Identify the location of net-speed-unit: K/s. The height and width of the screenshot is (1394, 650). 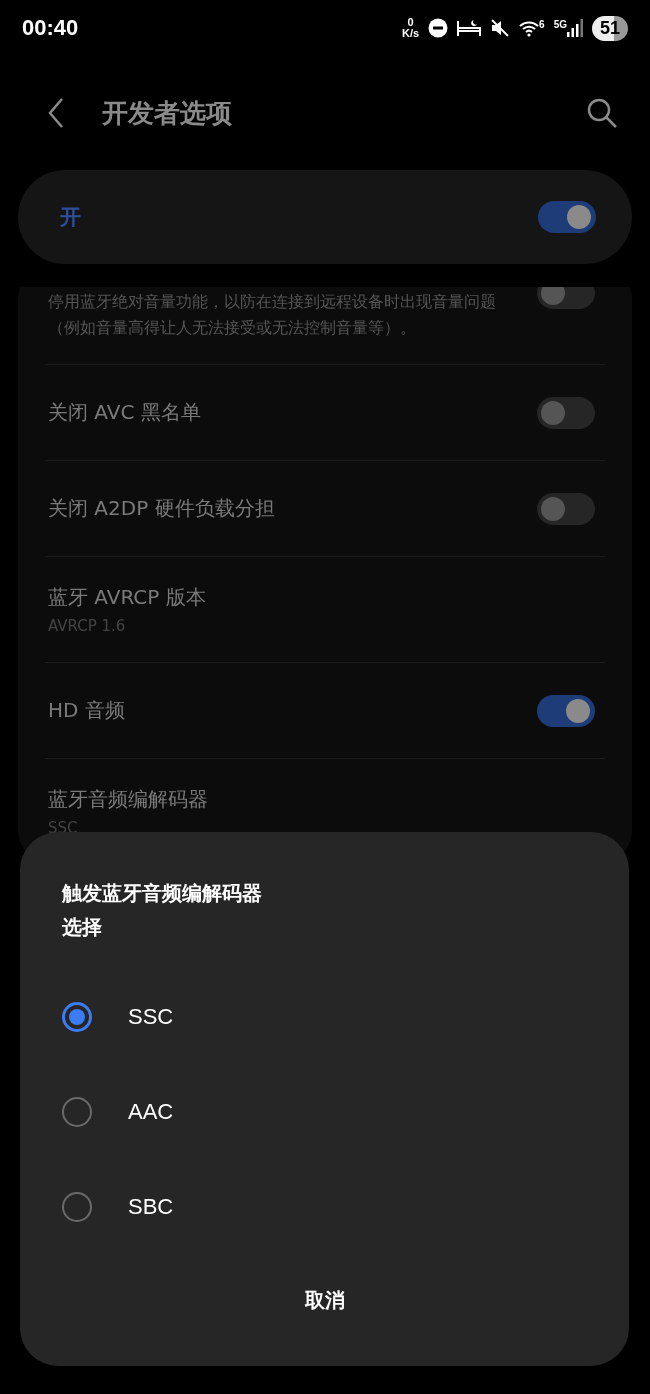
(410, 33).